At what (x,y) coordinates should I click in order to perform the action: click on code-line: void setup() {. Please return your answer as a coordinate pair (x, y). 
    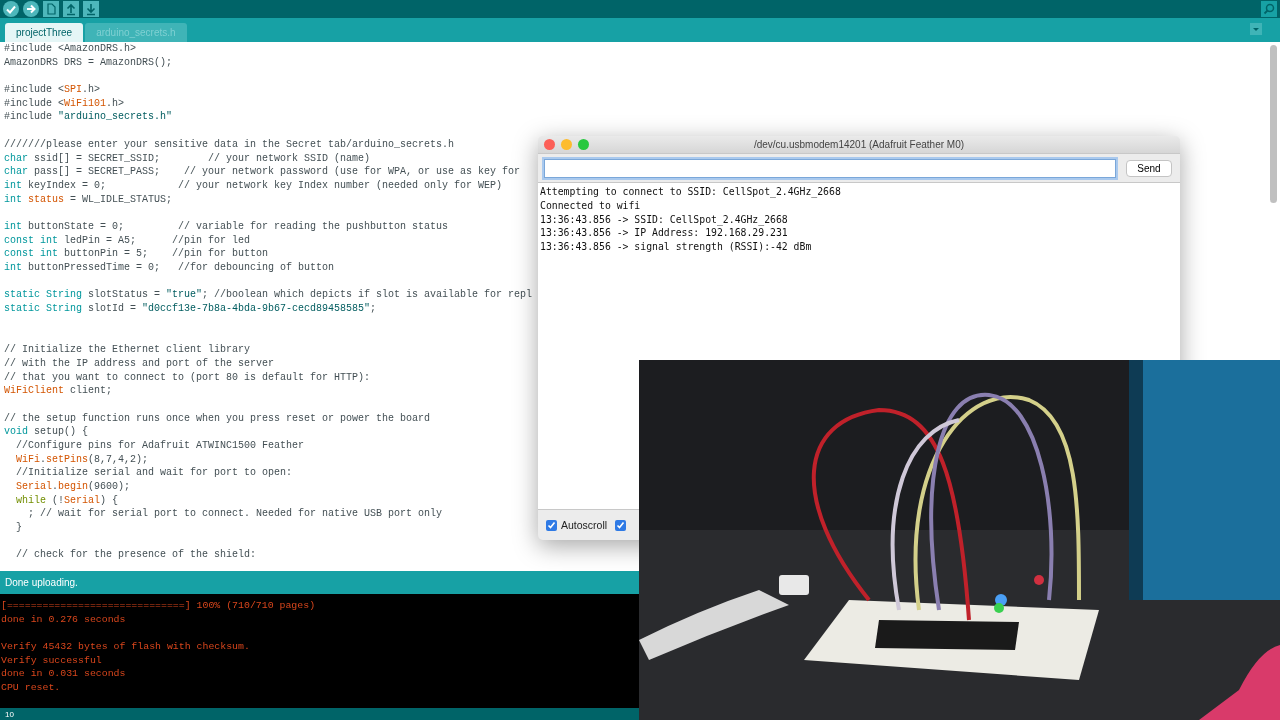
    Looking at the image, I should click on (46, 432).